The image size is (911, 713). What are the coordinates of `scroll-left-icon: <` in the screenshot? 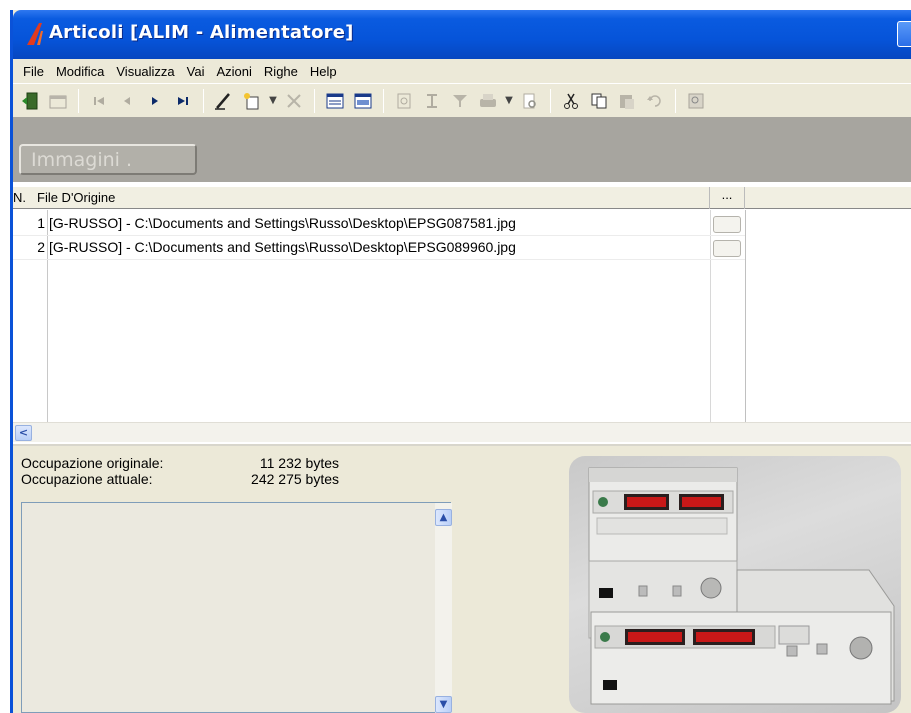 It's located at (23, 433).